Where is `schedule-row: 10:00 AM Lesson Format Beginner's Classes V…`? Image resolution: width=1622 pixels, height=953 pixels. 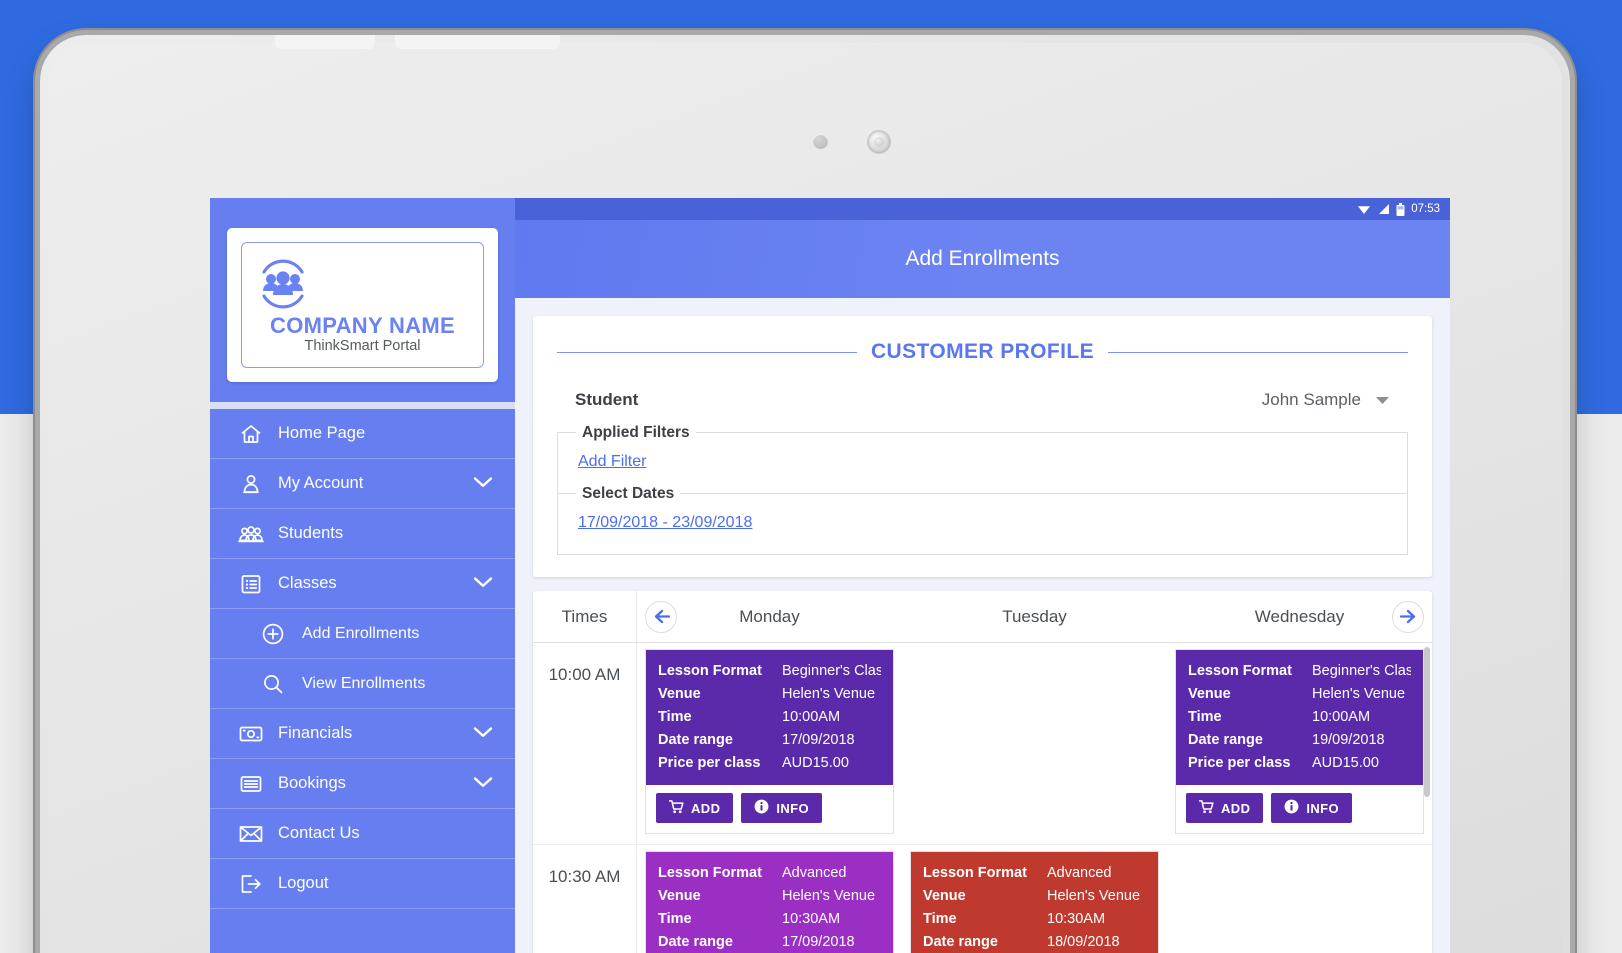 schedule-row: 10:00 AM Lesson Format Beginner's Classes V… is located at coordinates (982, 744).